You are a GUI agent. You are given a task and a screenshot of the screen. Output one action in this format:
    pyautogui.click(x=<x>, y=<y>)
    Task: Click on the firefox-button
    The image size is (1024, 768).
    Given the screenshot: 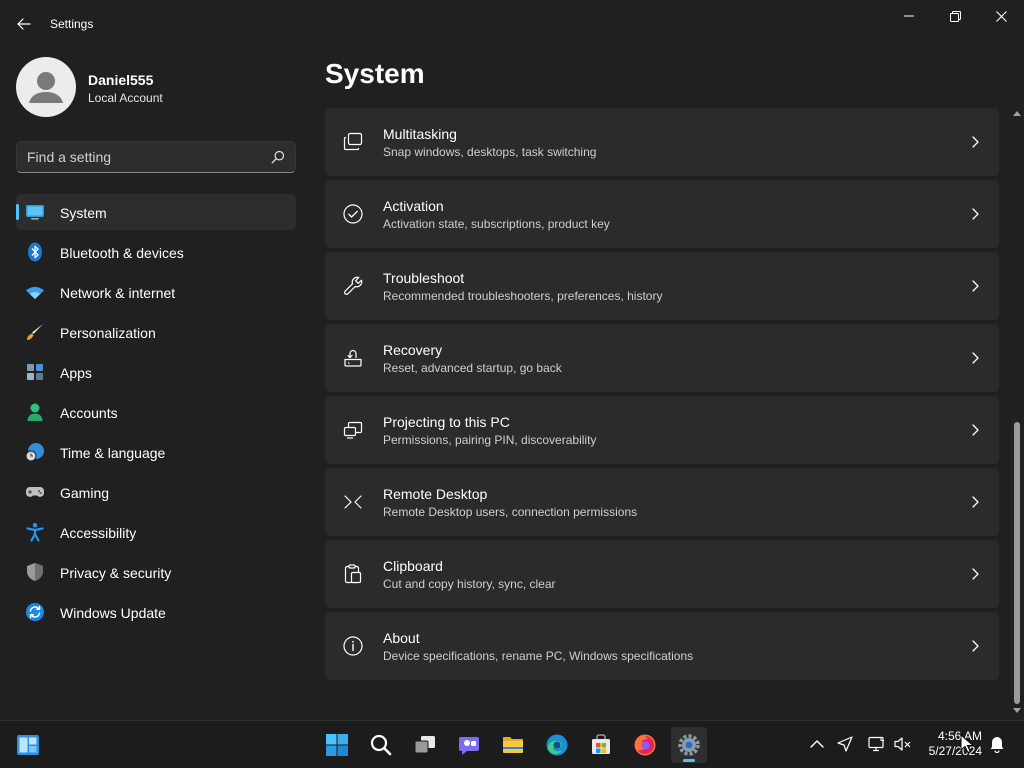 What is the action you would take?
    pyautogui.click(x=645, y=745)
    